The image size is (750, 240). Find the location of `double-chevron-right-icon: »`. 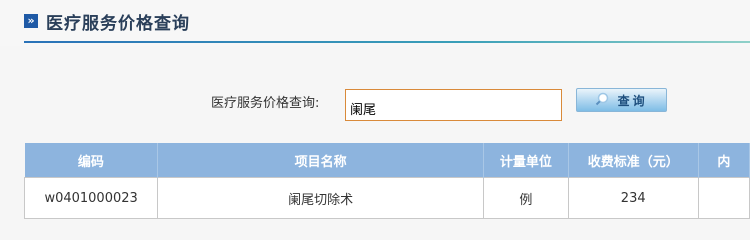

double-chevron-right-icon: » is located at coordinates (31, 21).